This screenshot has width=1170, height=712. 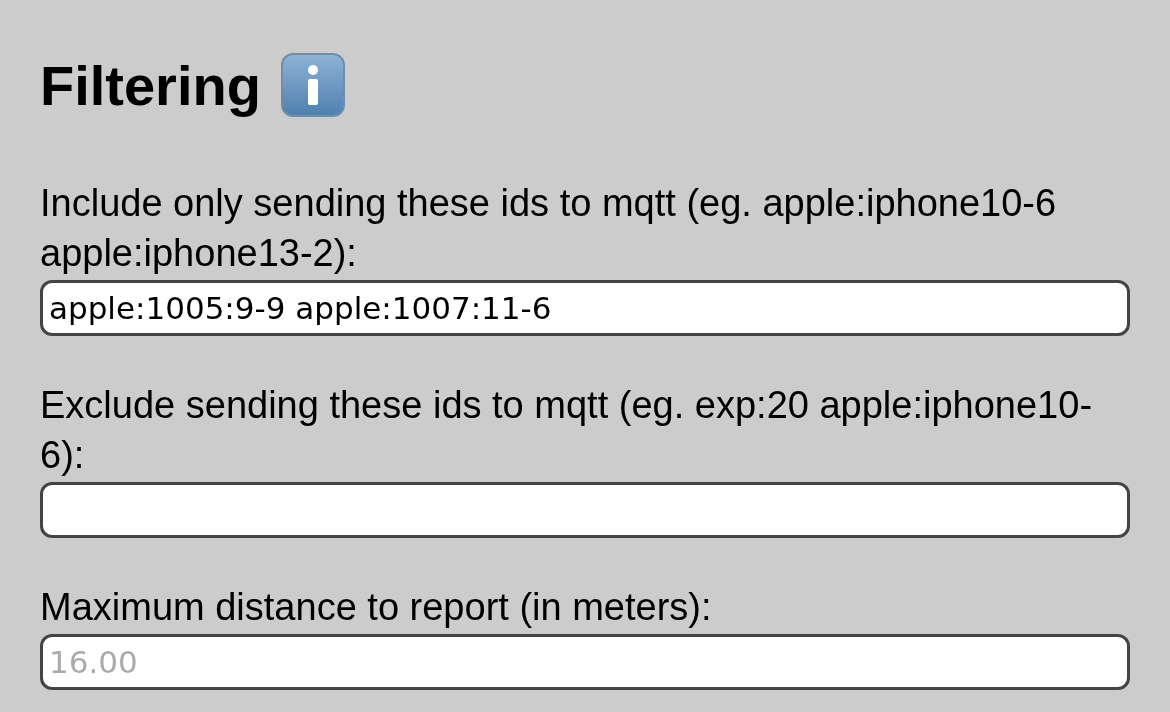 I want to click on field-label: Include only sending these ids to mqtt (eg. apple:iphone10-6 apple:iphone13-2):, so click(x=549, y=228).